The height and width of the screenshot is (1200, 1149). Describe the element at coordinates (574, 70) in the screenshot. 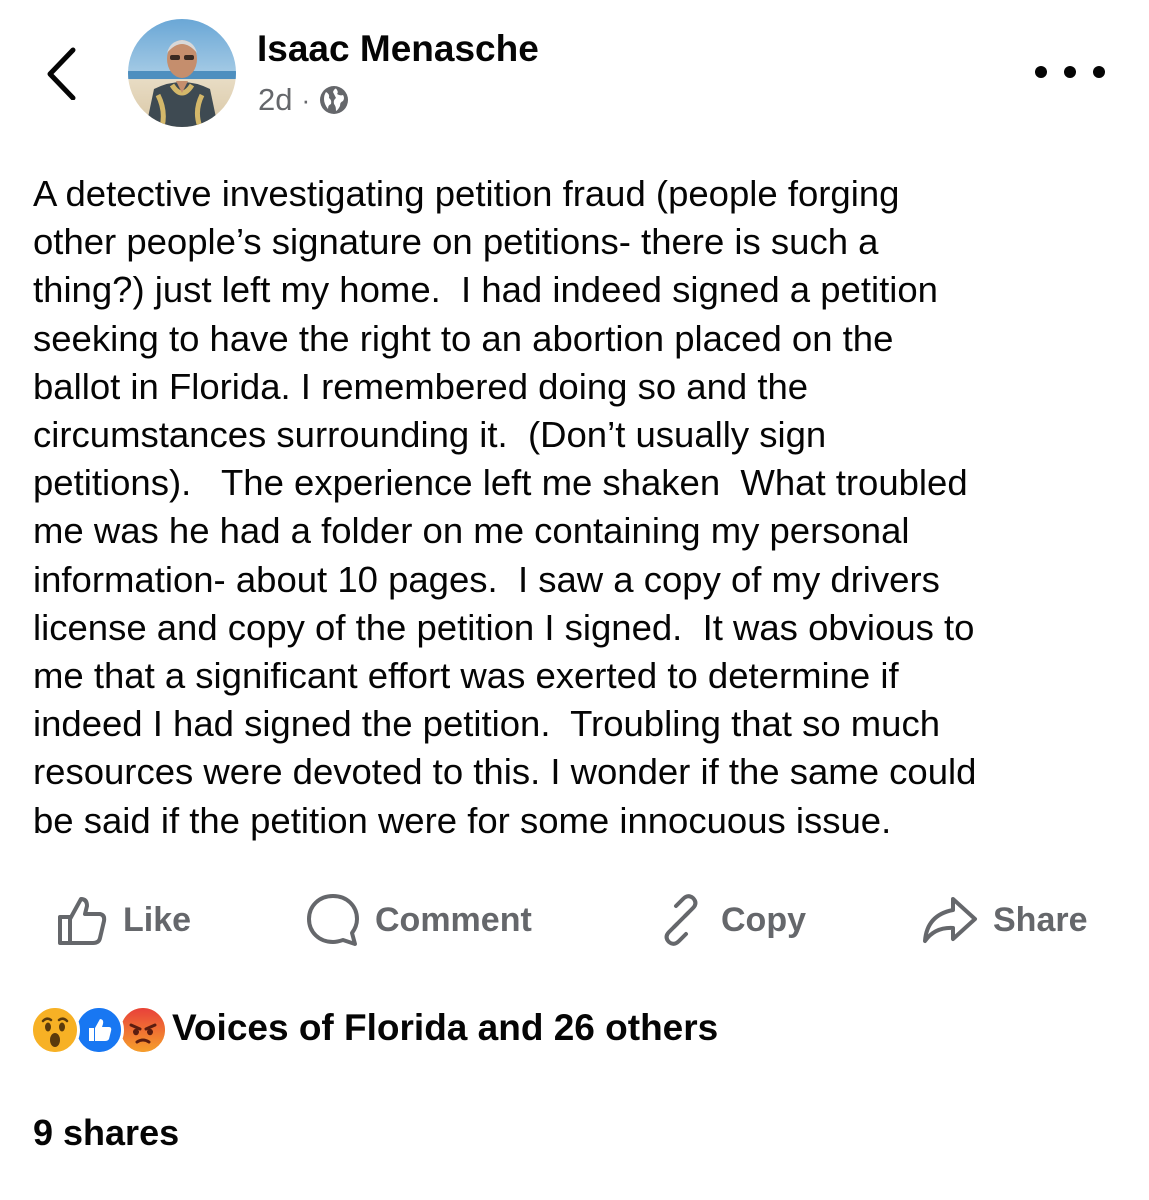

I see `post-header: Isaac Menasche 2d ·` at that location.